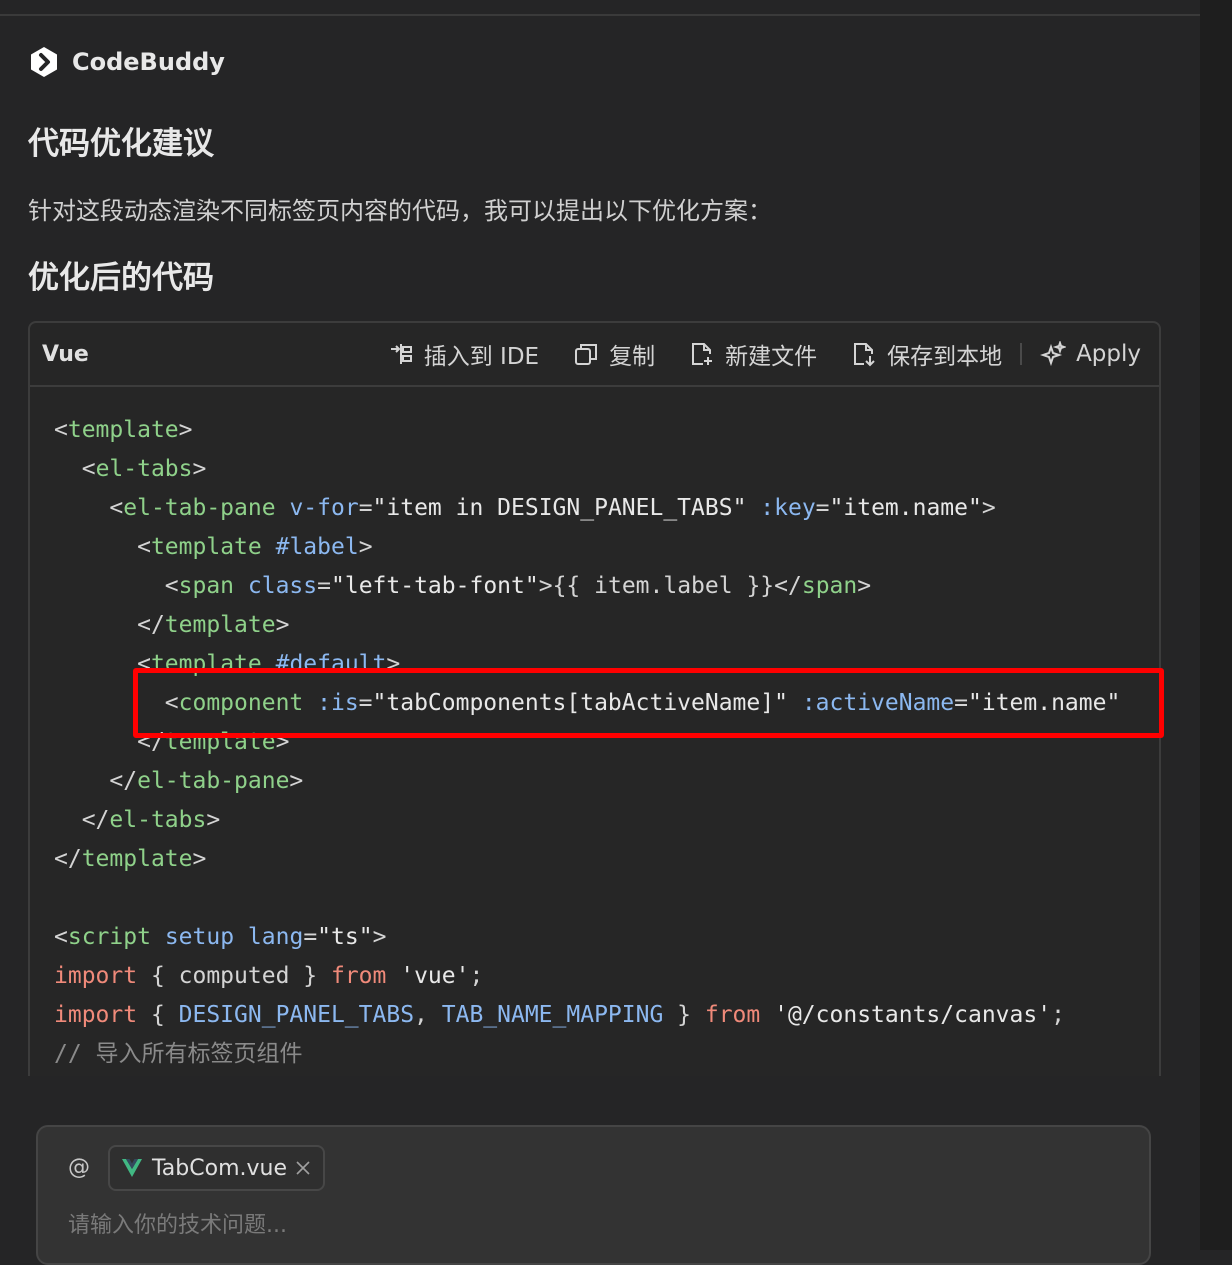  I want to click on attached-file-name: TabCom.vue, so click(219, 1168).